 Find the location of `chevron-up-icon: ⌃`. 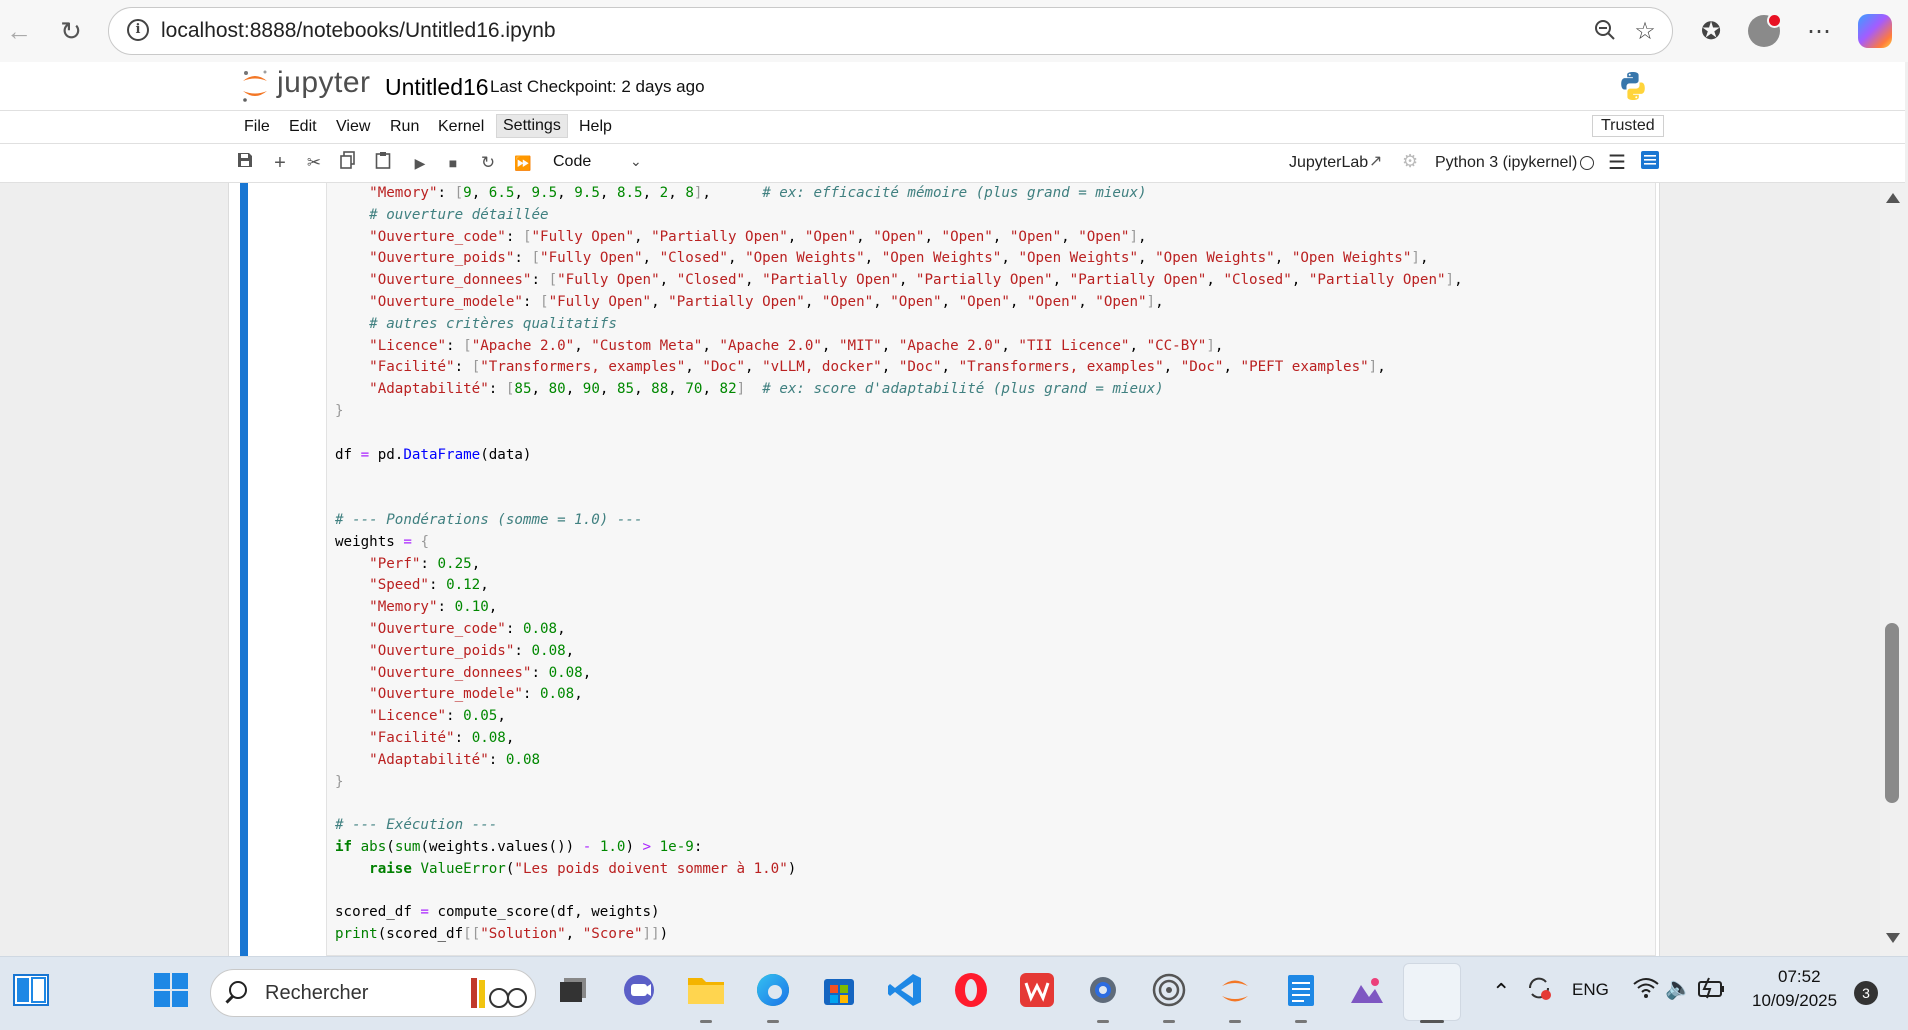

chevron-up-icon: ⌃ is located at coordinates (1501, 992).